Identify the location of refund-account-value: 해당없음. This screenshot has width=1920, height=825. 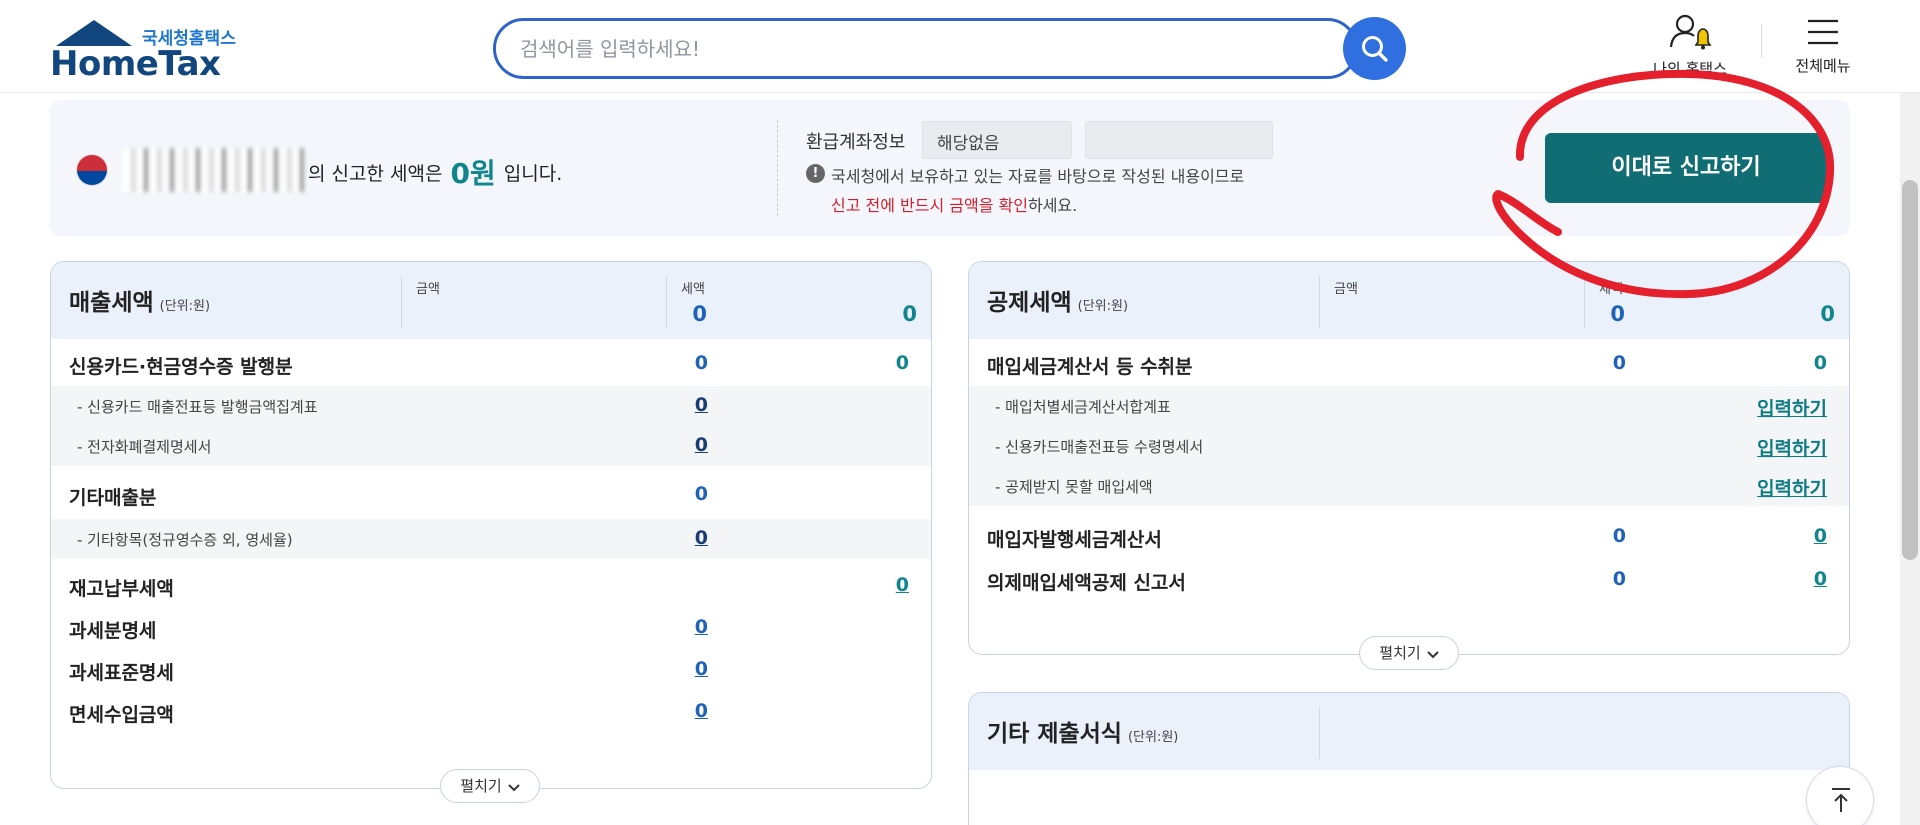
(997, 140).